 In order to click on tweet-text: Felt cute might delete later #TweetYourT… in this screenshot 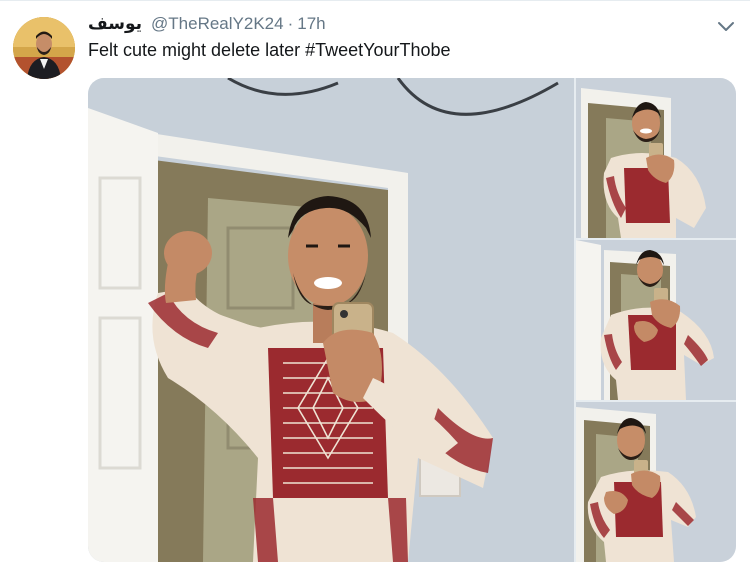, I will do `click(269, 50)`.